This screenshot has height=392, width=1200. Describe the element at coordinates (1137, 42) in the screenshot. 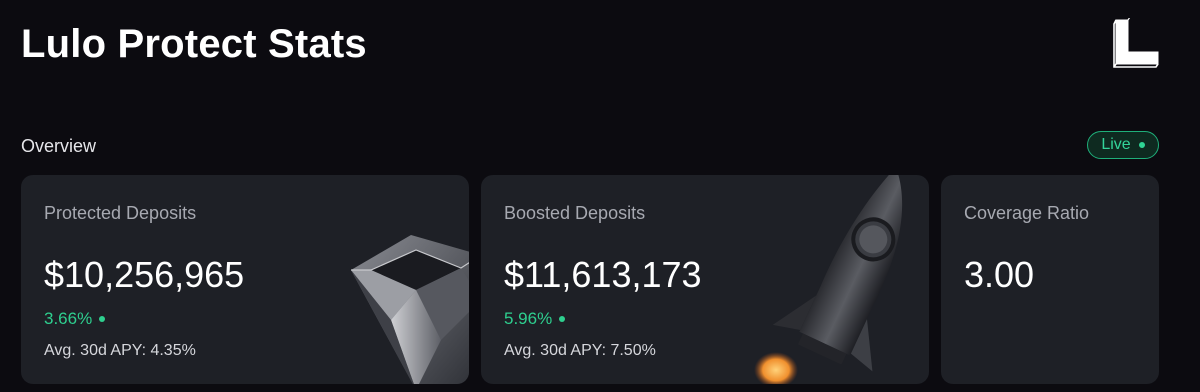

I see `lulo-logo-icon` at that location.